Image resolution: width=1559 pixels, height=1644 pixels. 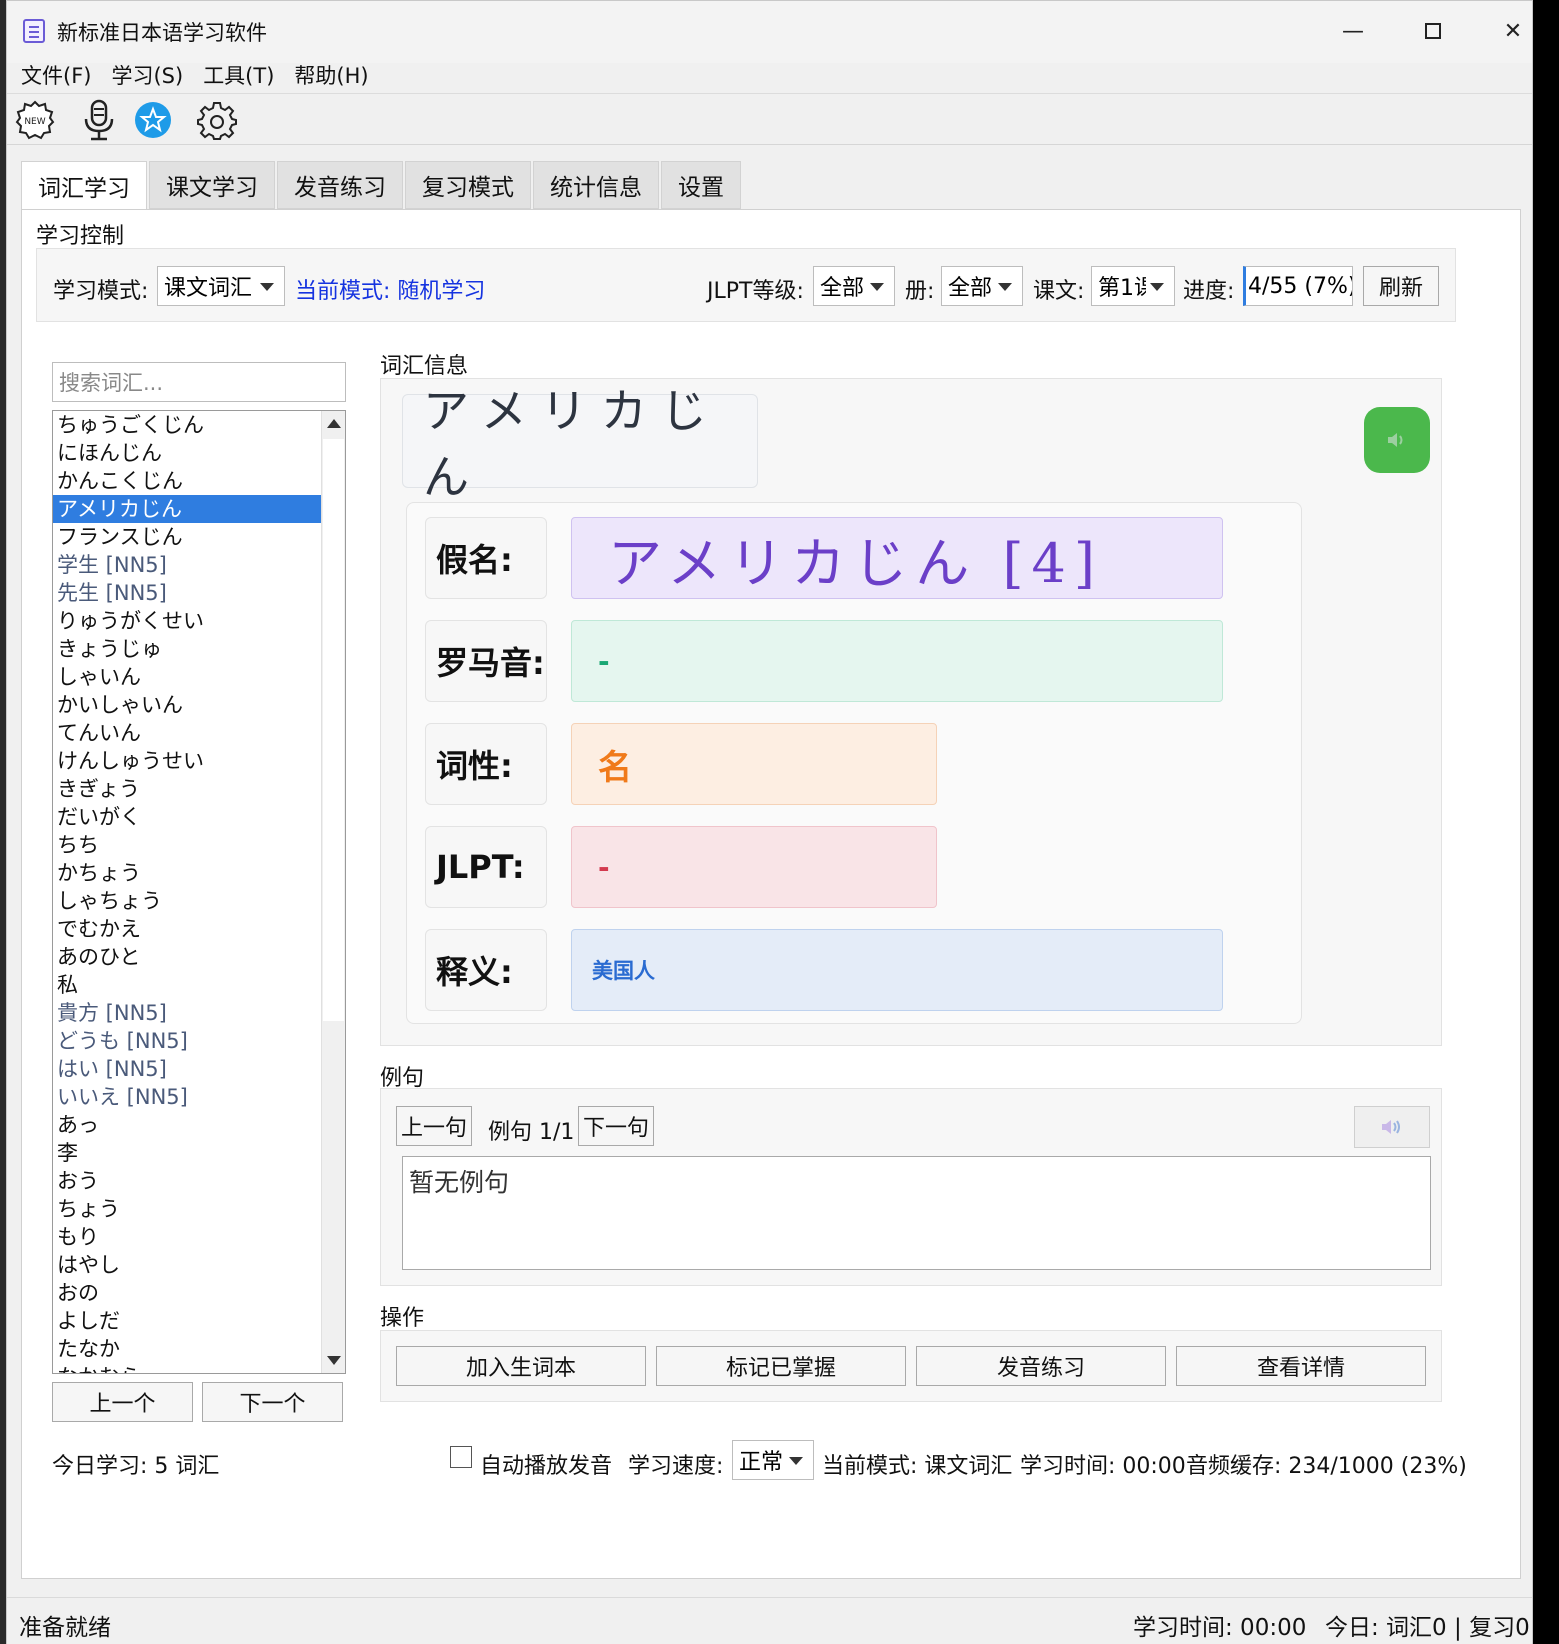 I want to click on vocab-list-item: きょうじゅ, so click(x=187, y=649).